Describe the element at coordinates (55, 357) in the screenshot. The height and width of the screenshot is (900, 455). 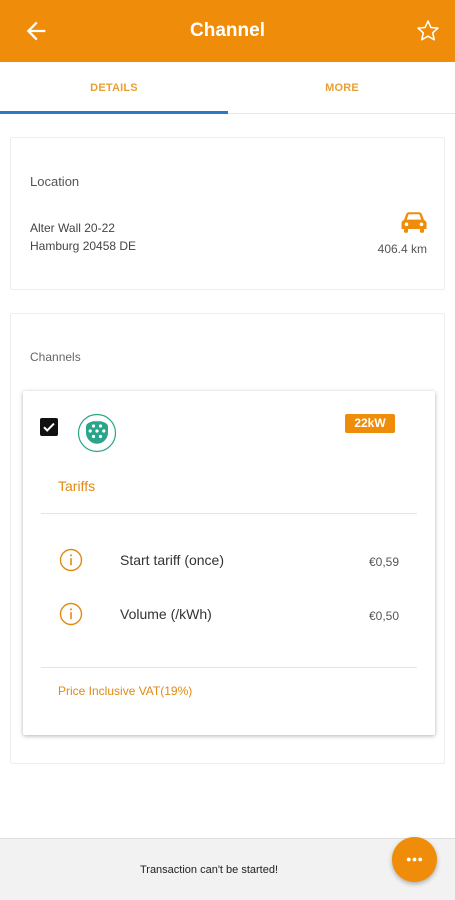
I see `channels-label: Channels` at that location.